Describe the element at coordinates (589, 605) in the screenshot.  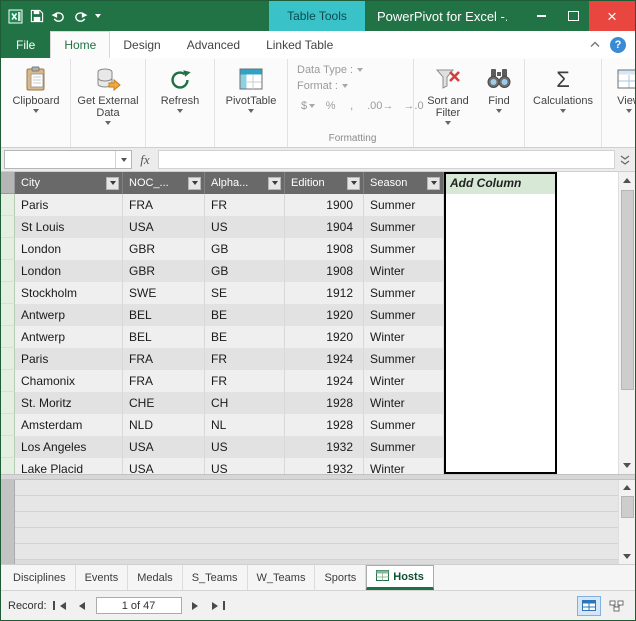
I see `data-view-button` at that location.